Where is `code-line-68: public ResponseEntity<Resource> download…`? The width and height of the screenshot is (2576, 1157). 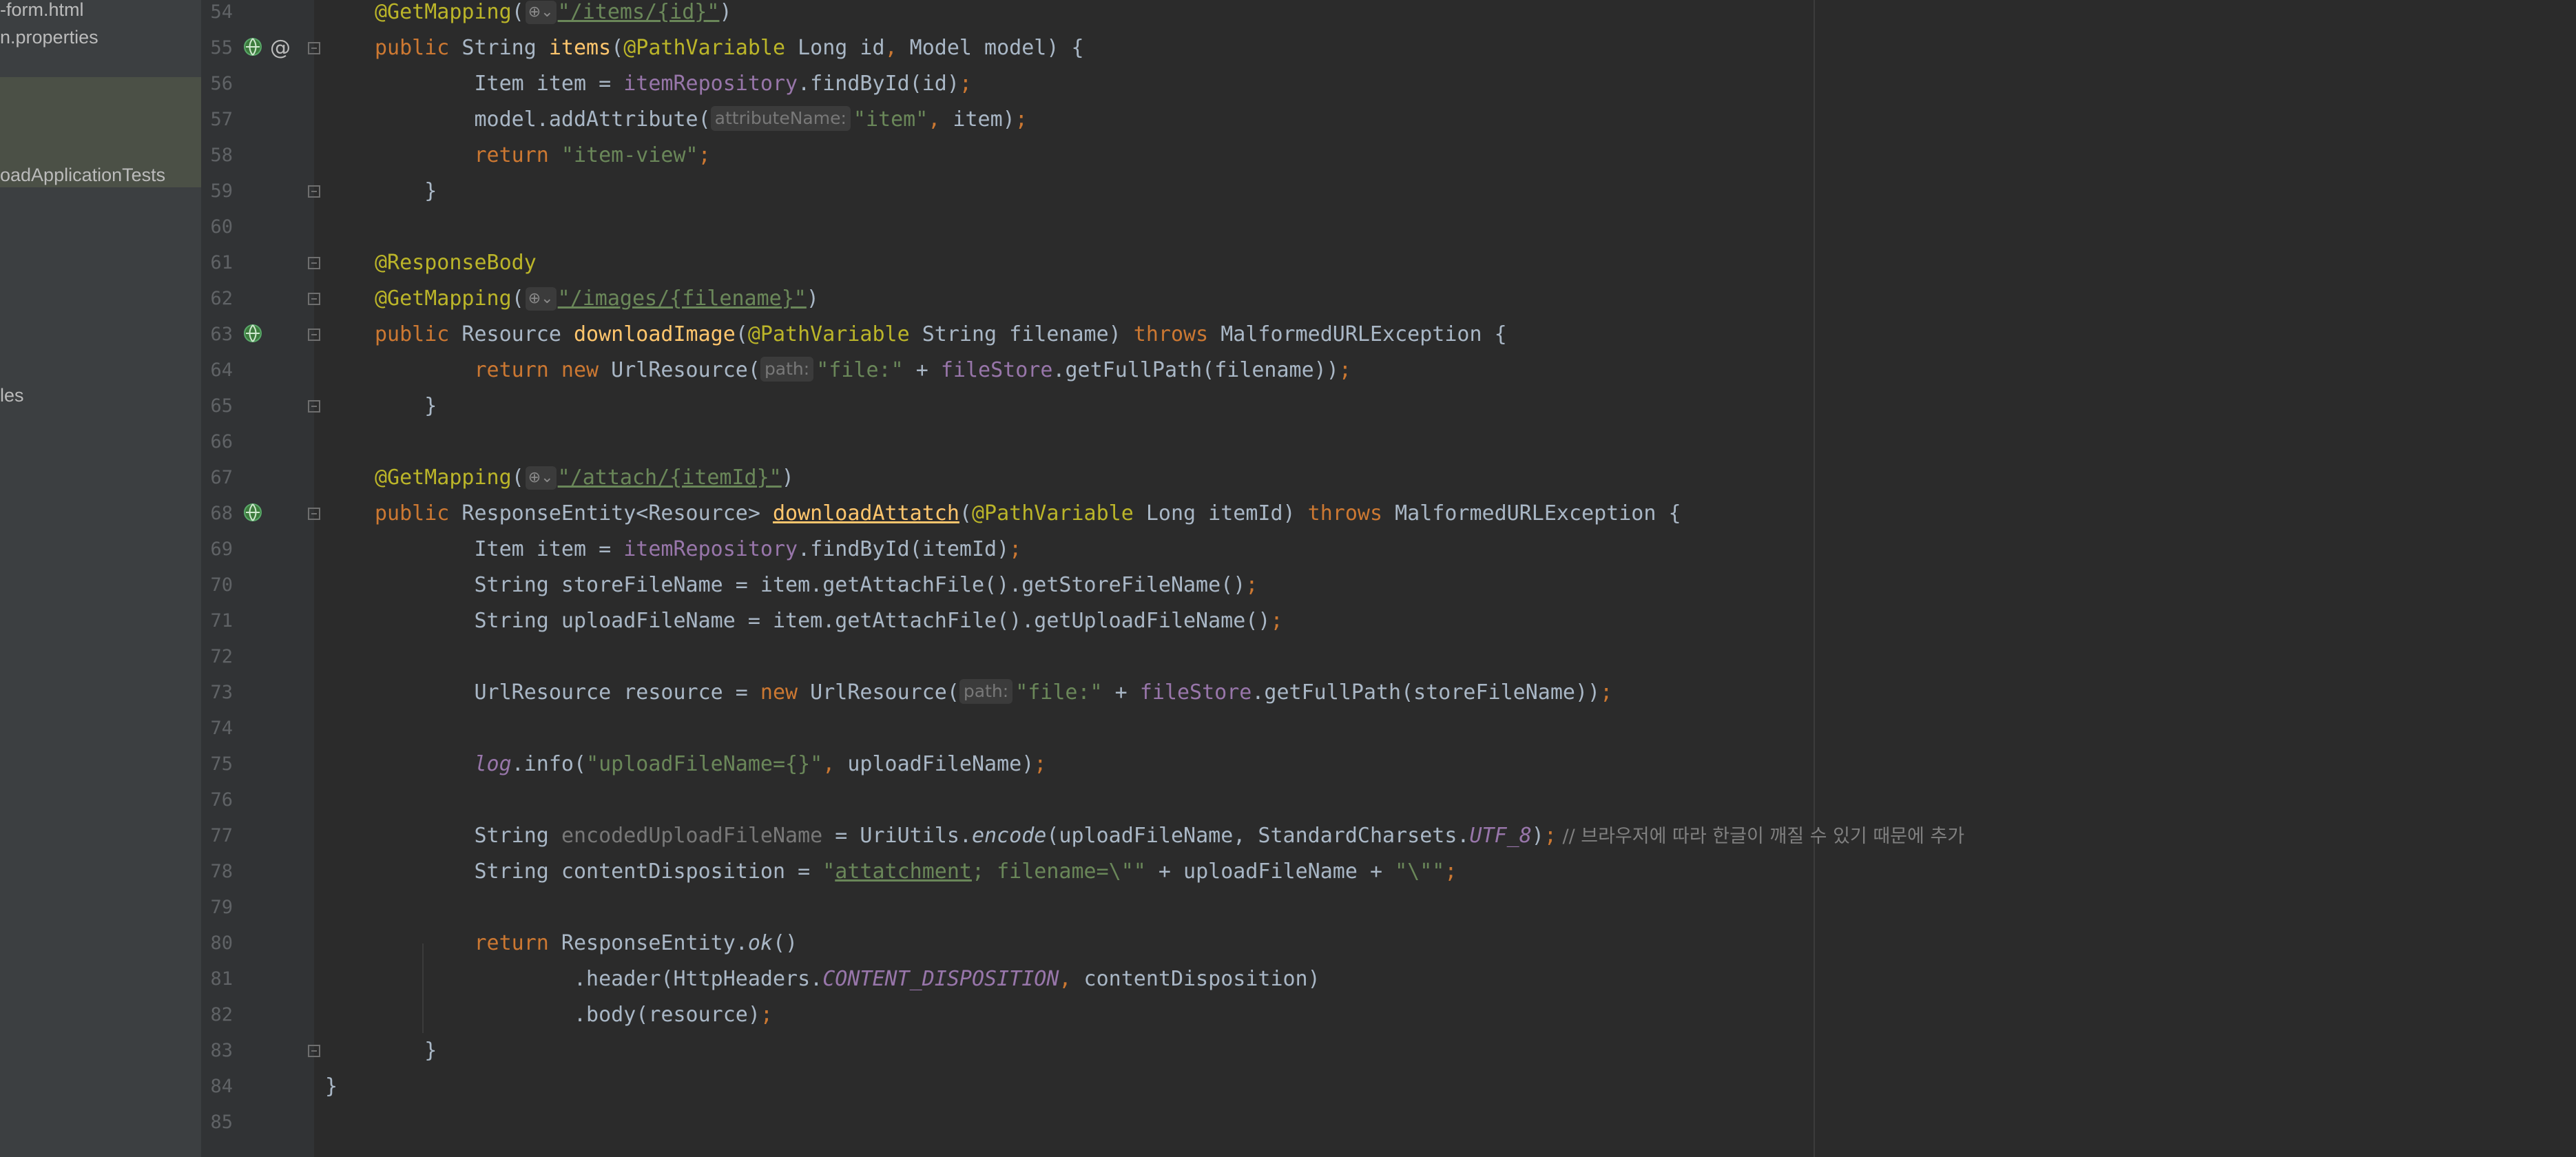
code-line-68: public ResponseEntity<Resource> download… is located at coordinates (1028, 513).